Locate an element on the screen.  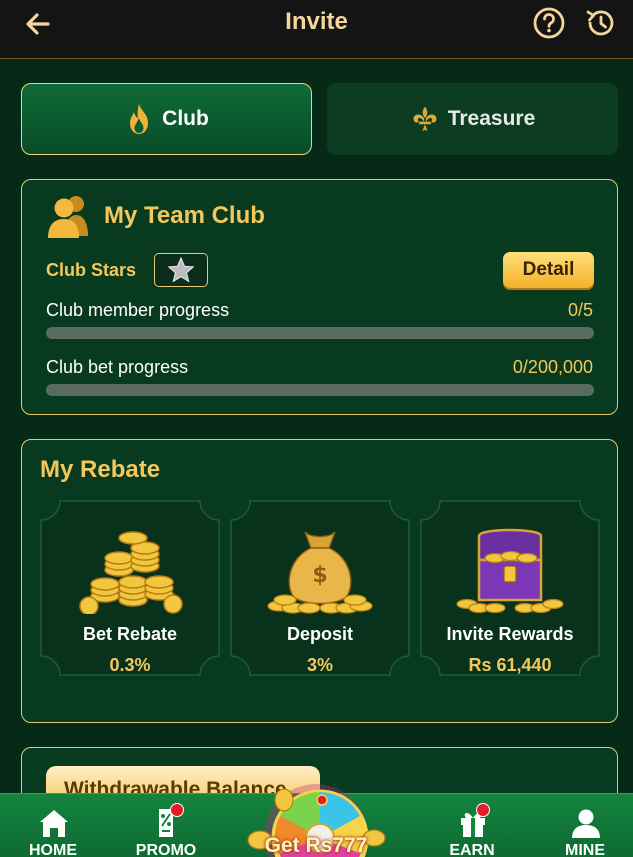
club-title-row: My Team Club is located at coordinates (155, 216).